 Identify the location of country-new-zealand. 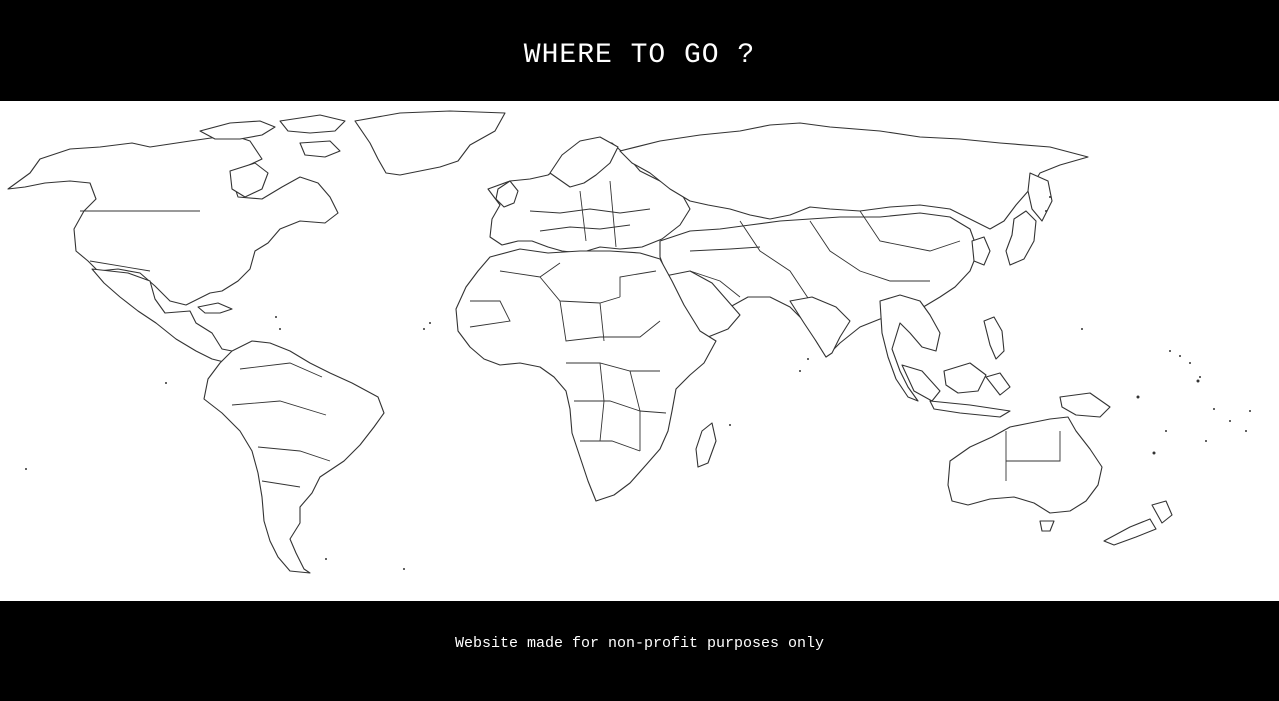
(1138, 523).